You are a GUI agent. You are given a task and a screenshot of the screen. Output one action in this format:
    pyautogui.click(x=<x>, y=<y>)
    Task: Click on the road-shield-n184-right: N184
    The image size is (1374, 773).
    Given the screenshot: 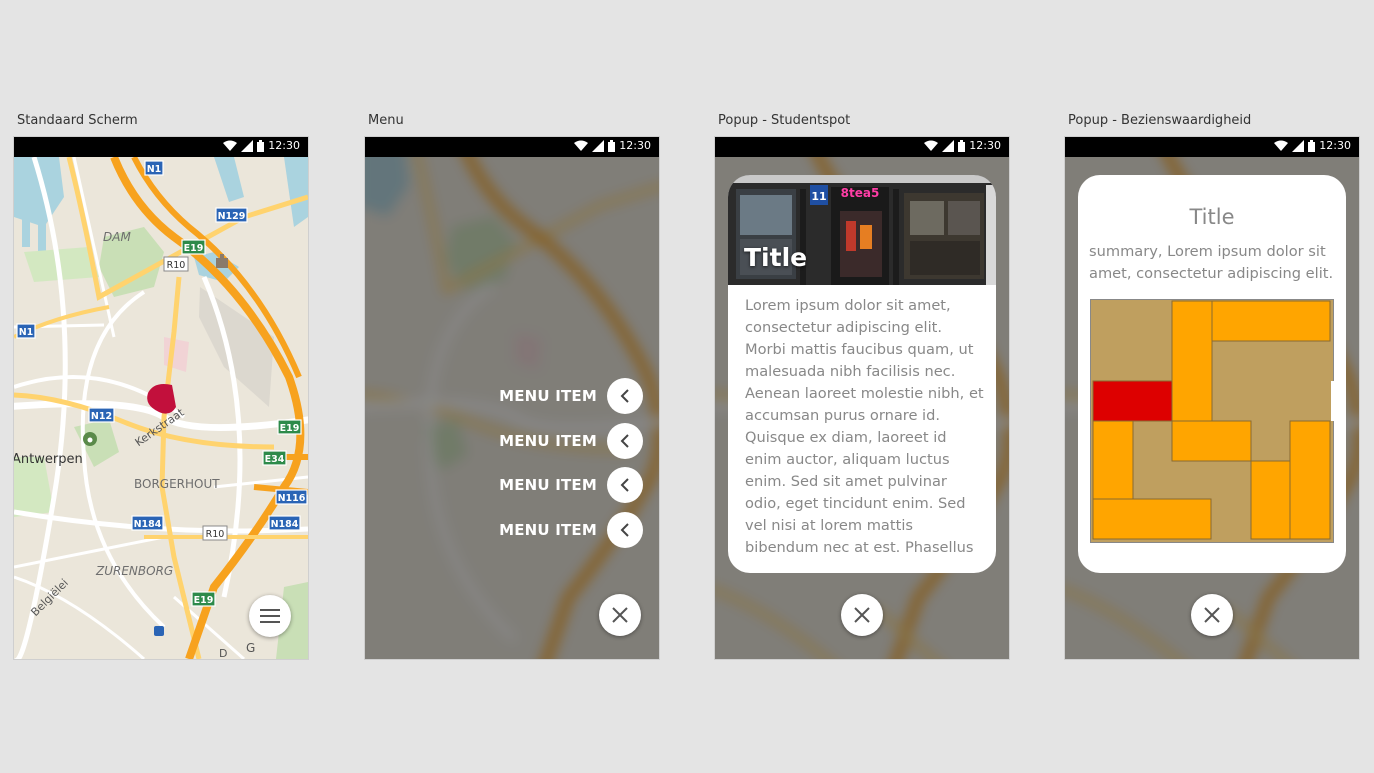 What is the action you would take?
    pyautogui.click(x=284, y=523)
    